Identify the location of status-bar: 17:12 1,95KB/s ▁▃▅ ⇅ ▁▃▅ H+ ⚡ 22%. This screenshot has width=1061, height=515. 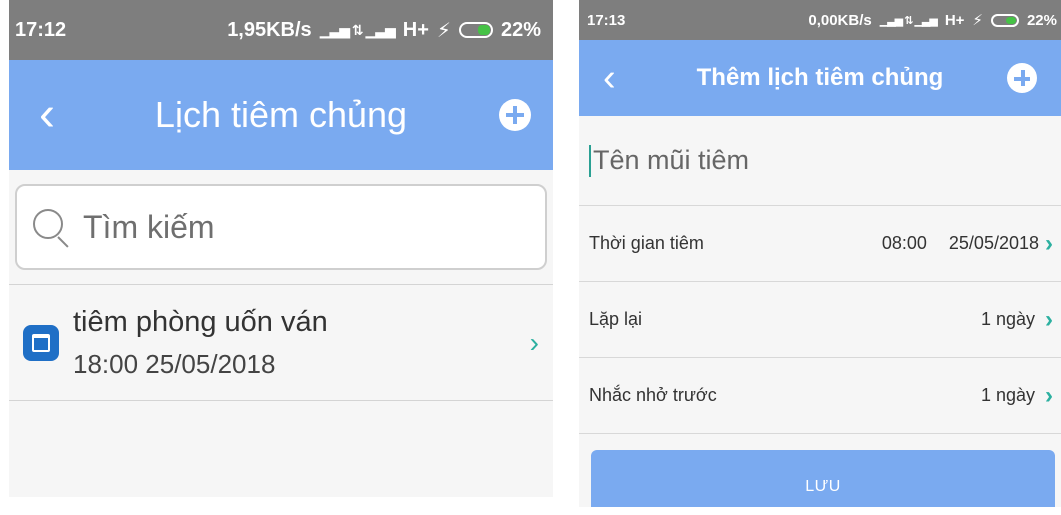
(281, 30).